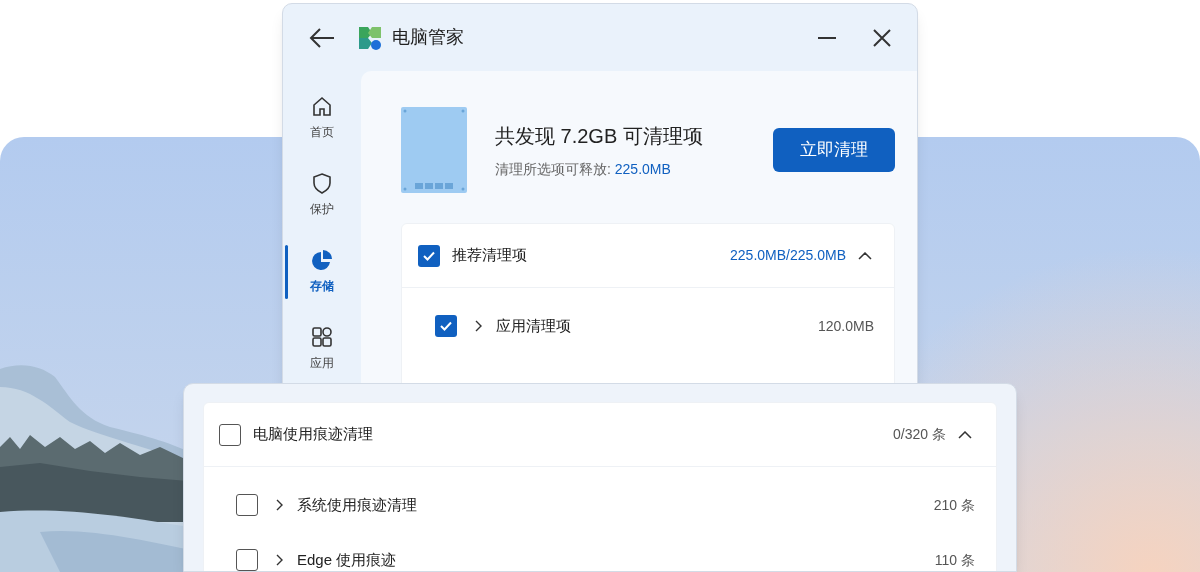 This screenshot has width=1200, height=572. I want to click on item-label: 应用清理项, so click(533, 325).